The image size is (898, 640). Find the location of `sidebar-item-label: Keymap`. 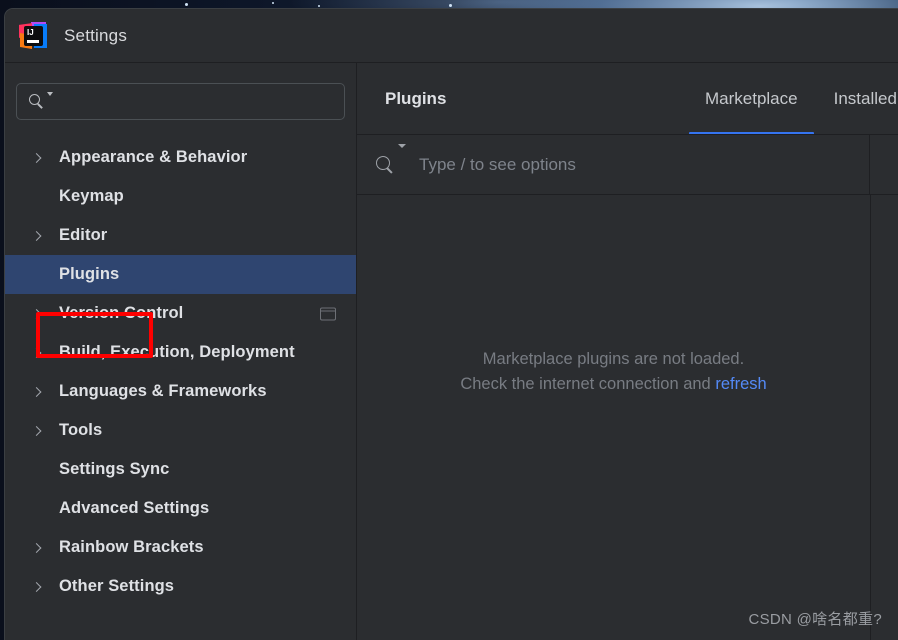

sidebar-item-label: Keymap is located at coordinates (91, 196).